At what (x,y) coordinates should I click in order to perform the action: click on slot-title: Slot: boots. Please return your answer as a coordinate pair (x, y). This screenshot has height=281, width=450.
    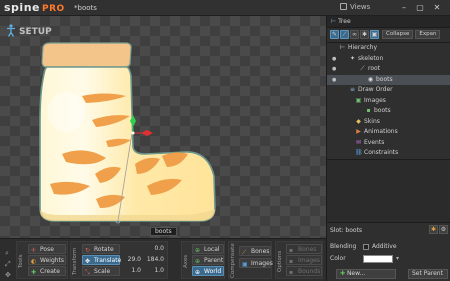
    Looking at the image, I should click on (346, 230).